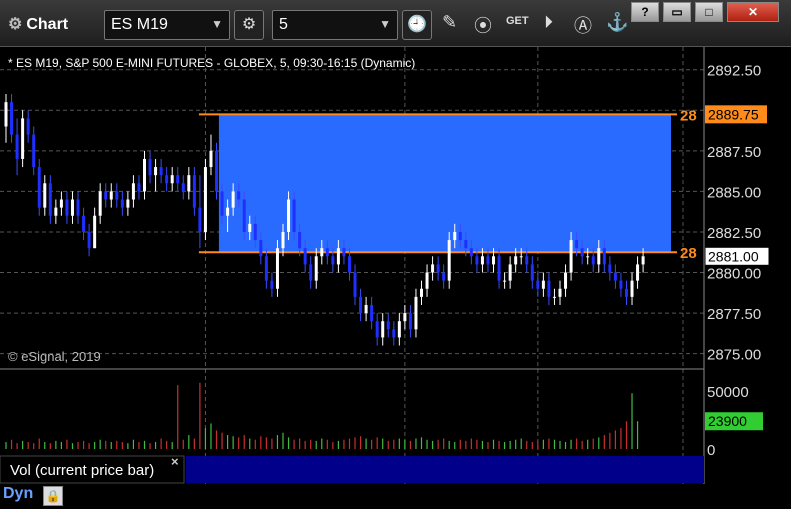 This screenshot has height=509, width=791. Describe the element at coordinates (645, 12) in the screenshot. I see `help-button: ?` at that location.